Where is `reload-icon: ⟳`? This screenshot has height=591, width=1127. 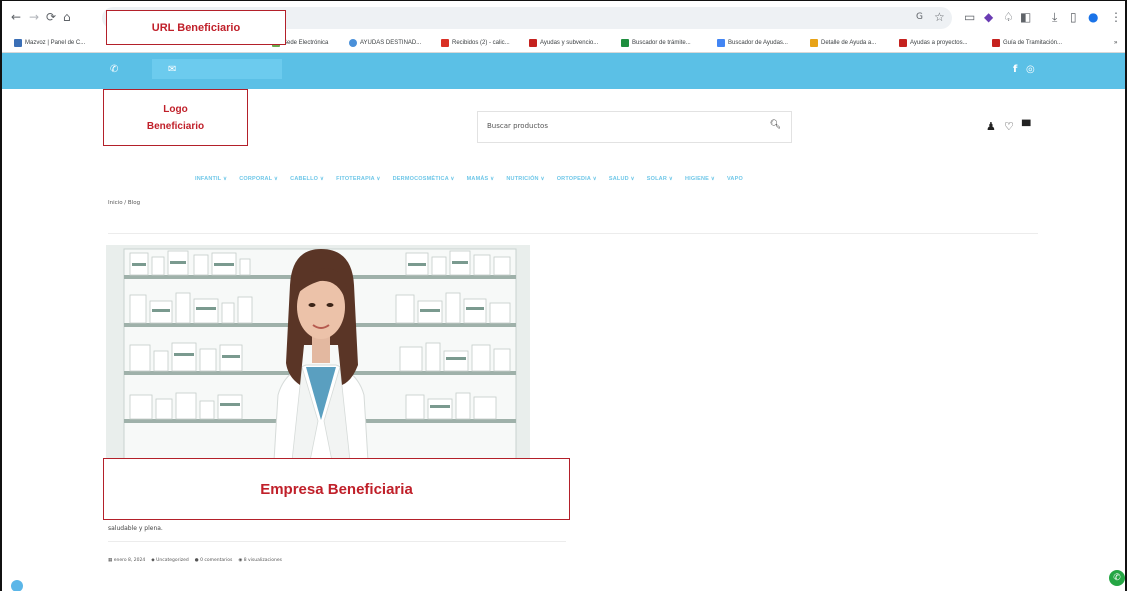
reload-icon: ⟳ is located at coordinates (51, 17).